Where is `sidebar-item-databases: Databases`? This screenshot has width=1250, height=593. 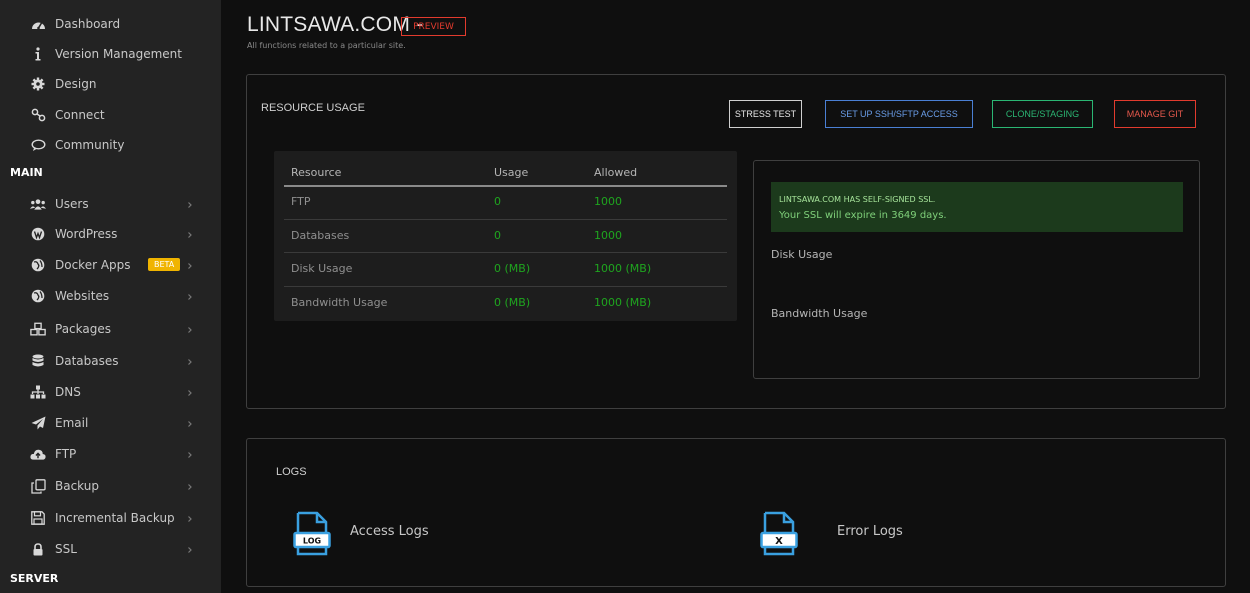 sidebar-item-databases: Databases is located at coordinates (110, 361).